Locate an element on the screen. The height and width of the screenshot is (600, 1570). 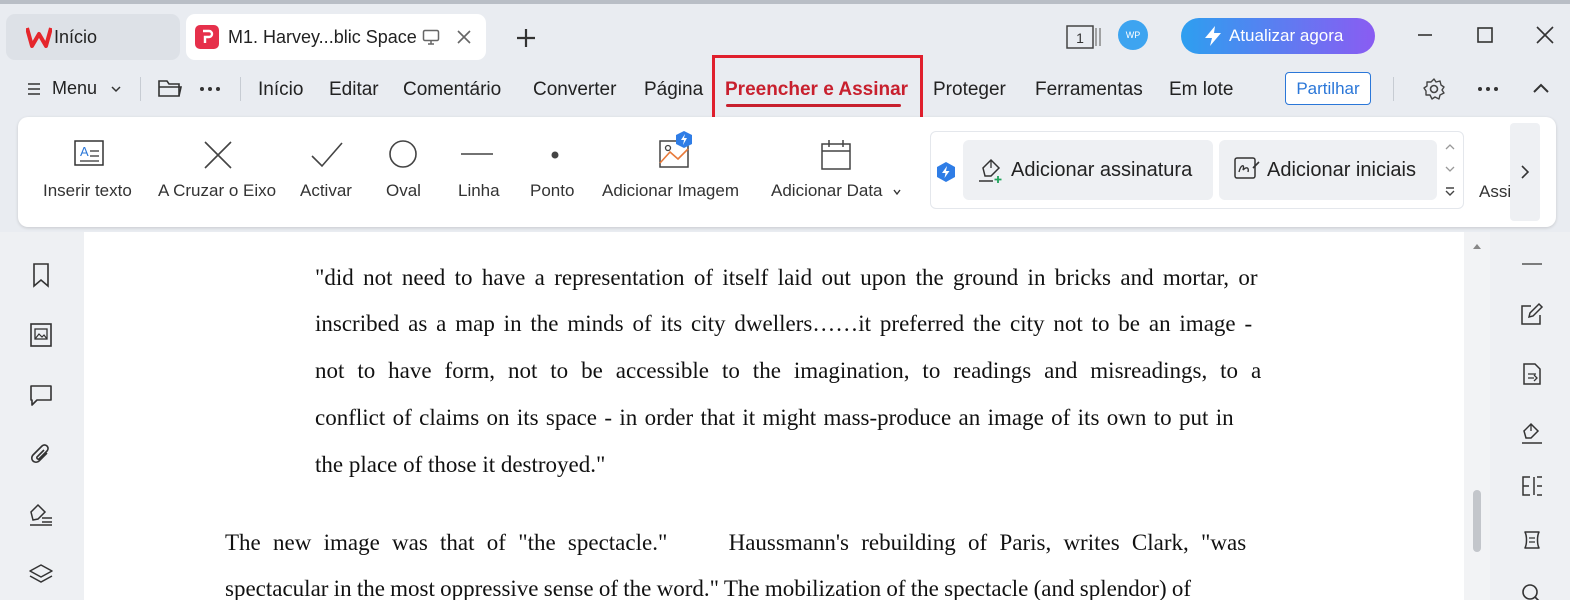
insert-text-tool: A Inserir texto is located at coordinates (90, 172).